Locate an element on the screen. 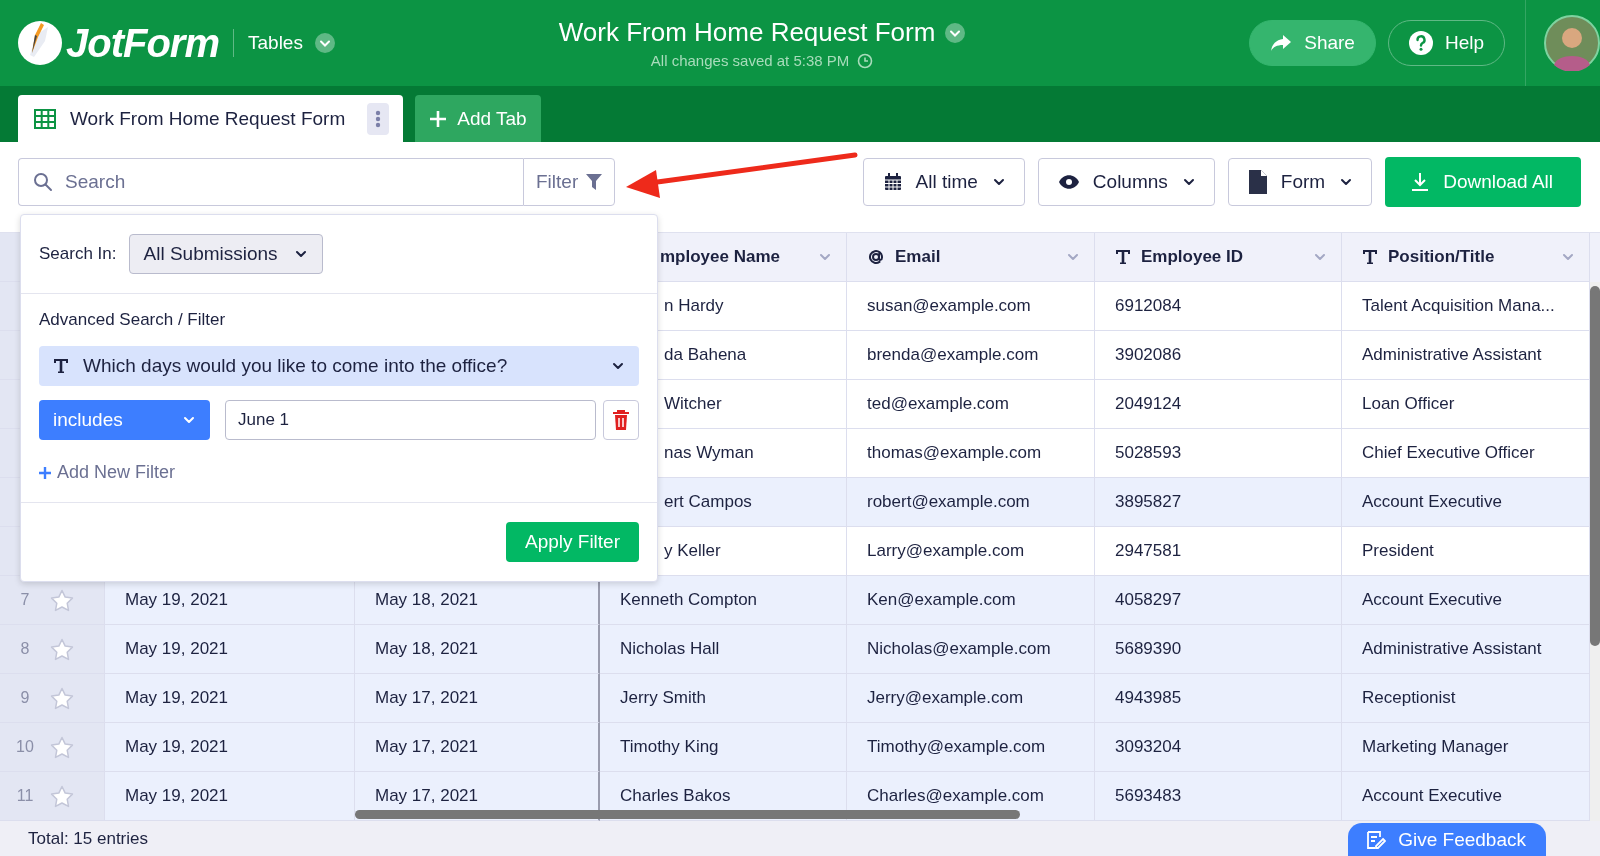 The image size is (1600, 856). field-dropdown: Which days would you like to come into the office? is located at coordinates (339, 366).